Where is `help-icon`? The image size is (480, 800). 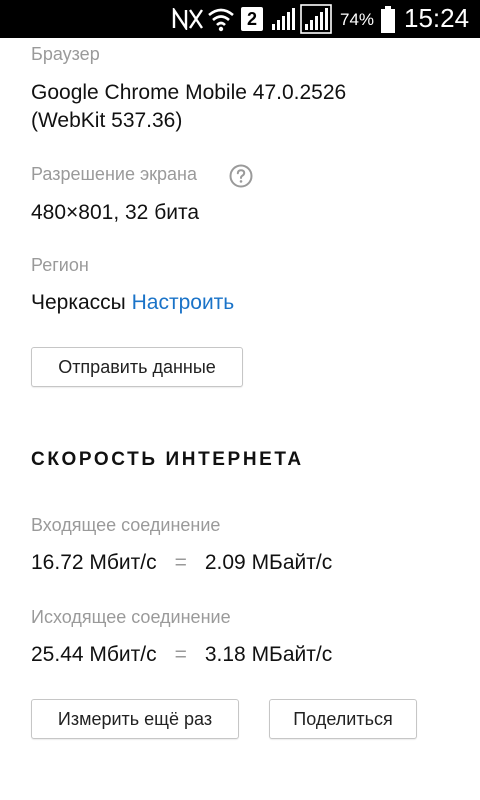 help-icon is located at coordinates (241, 176).